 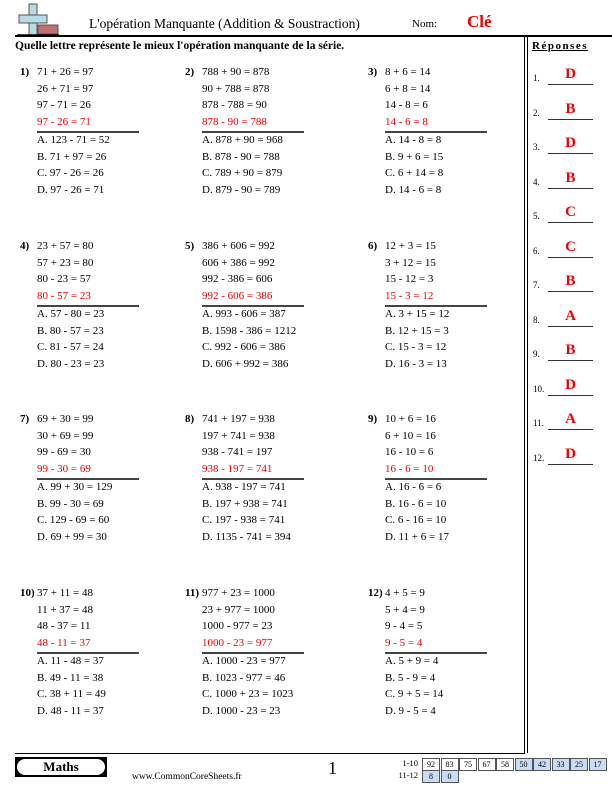 What do you see at coordinates (416, 363) in the screenshot?
I see `answer-option: D. 16 - 3 = 13` at bounding box center [416, 363].